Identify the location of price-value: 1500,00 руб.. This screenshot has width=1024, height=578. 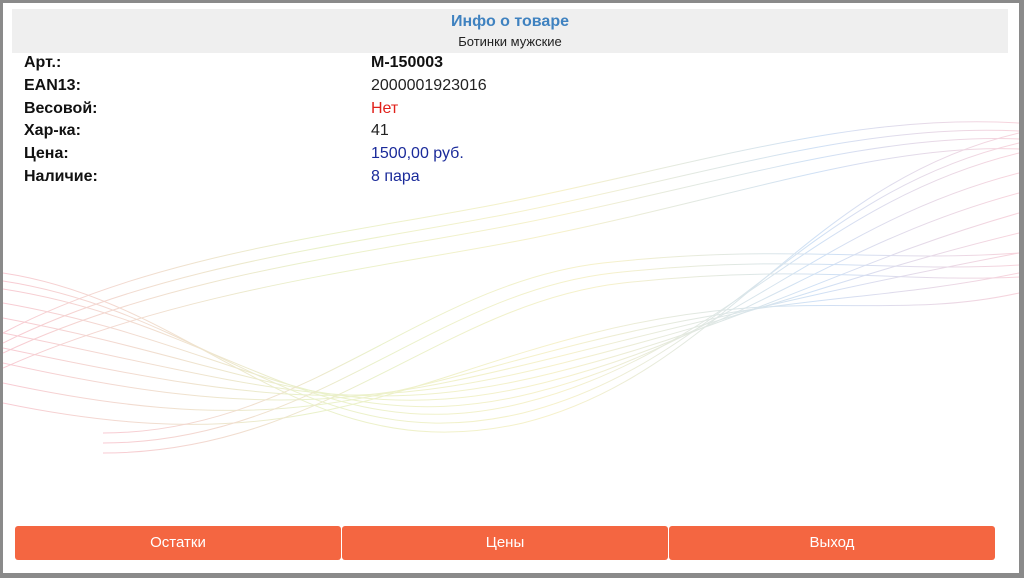
(417, 154).